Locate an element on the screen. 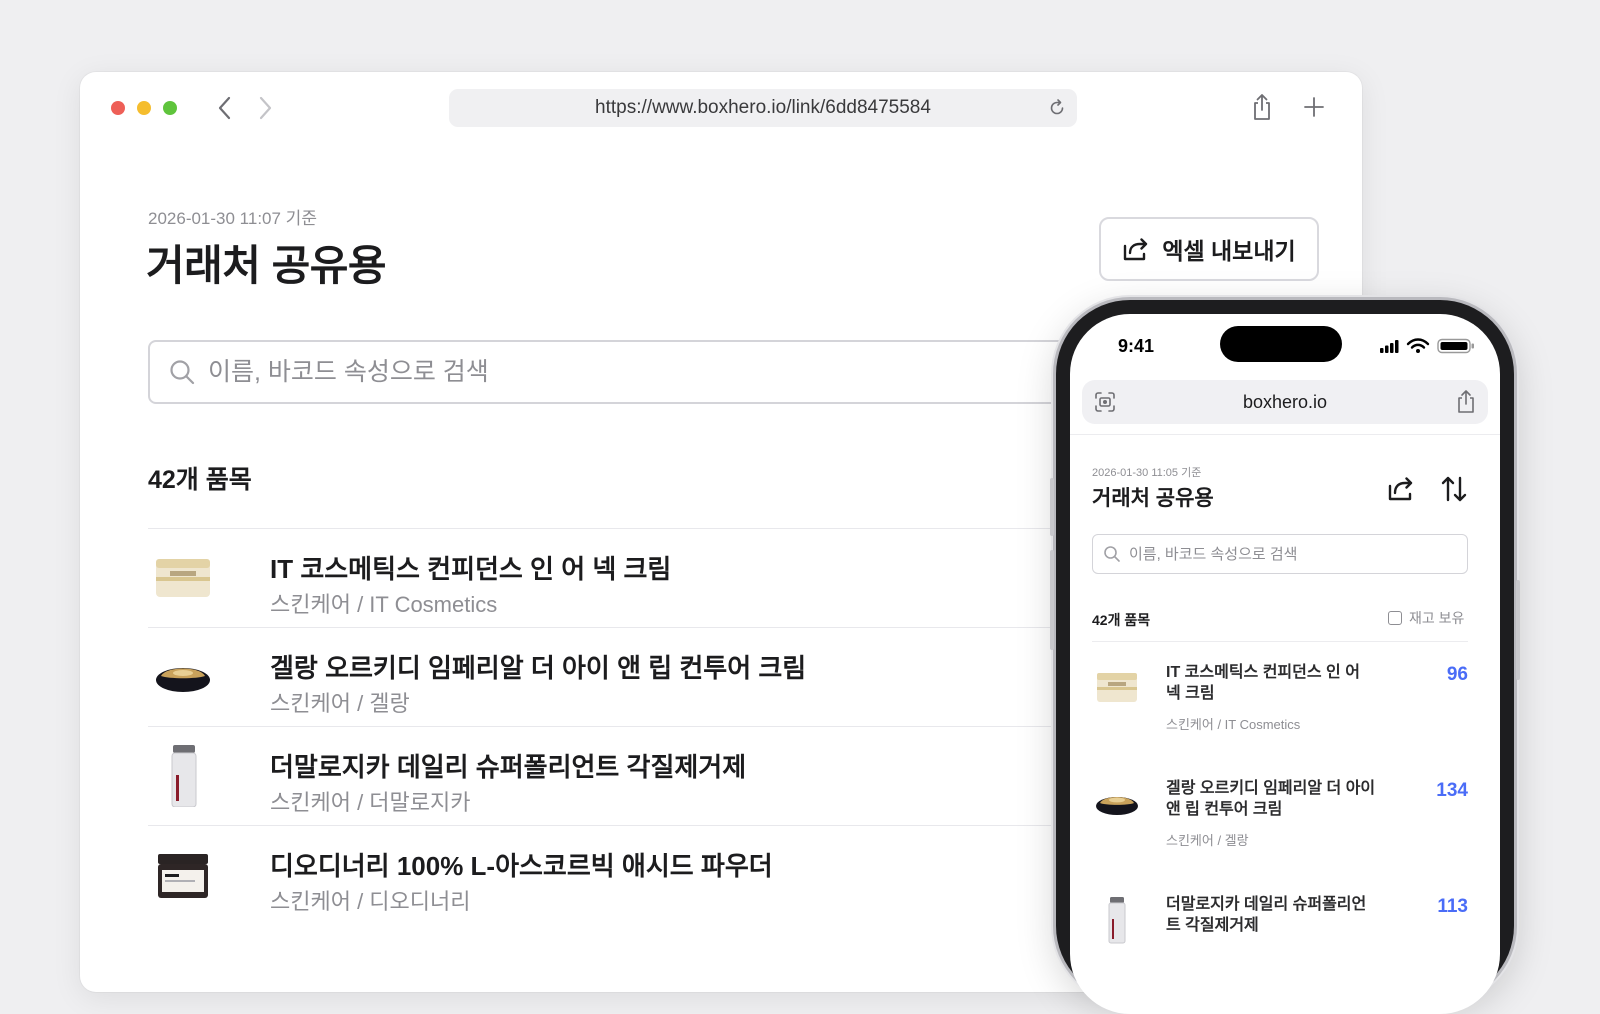 This screenshot has height=1014, width=1600. mobile-address-bar: boxhero.io is located at coordinates (1285, 402).